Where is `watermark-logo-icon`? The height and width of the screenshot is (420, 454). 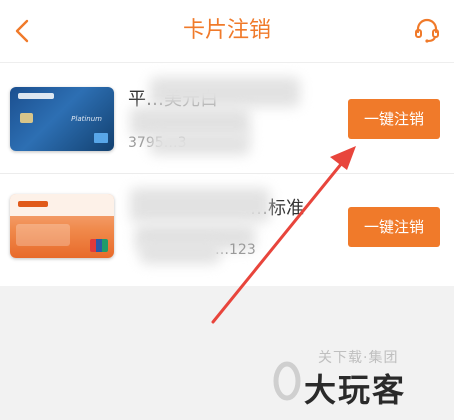
watermark-logo-icon is located at coordinates (287, 381).